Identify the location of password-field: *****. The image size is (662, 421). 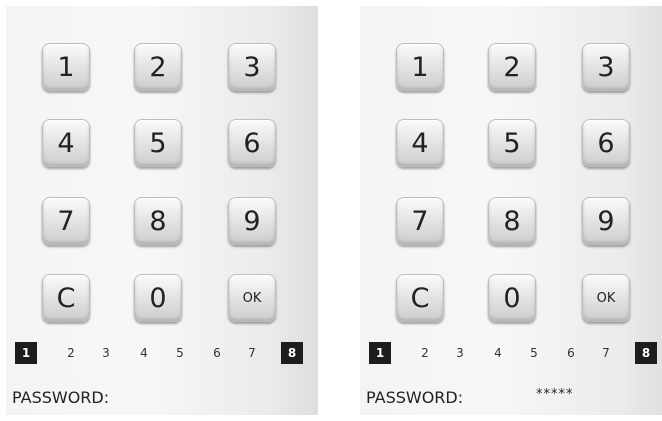
(555, 394).